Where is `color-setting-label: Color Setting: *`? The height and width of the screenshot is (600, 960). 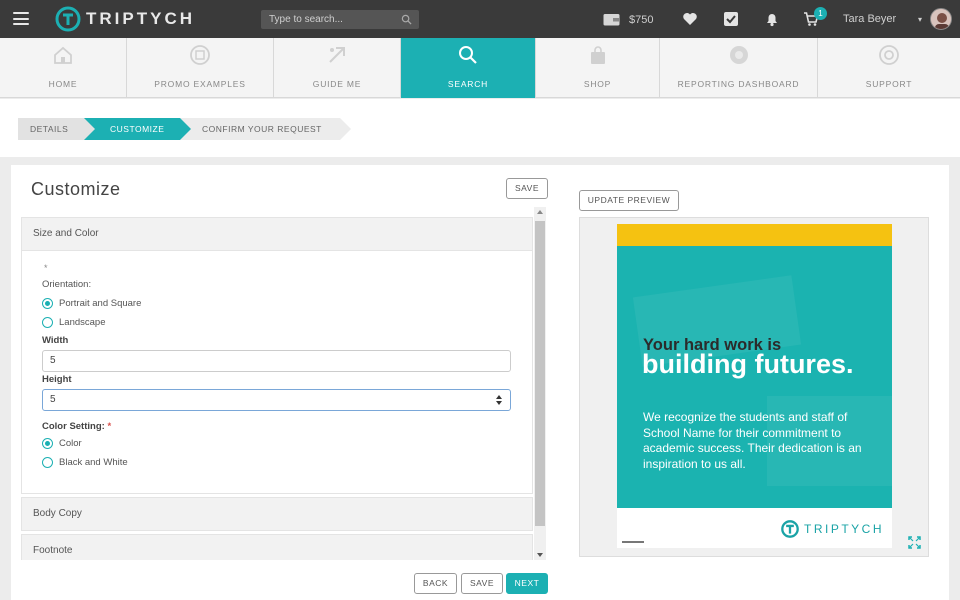 color-setting-label: Color Setting: * is located at coordinates (76, 426).